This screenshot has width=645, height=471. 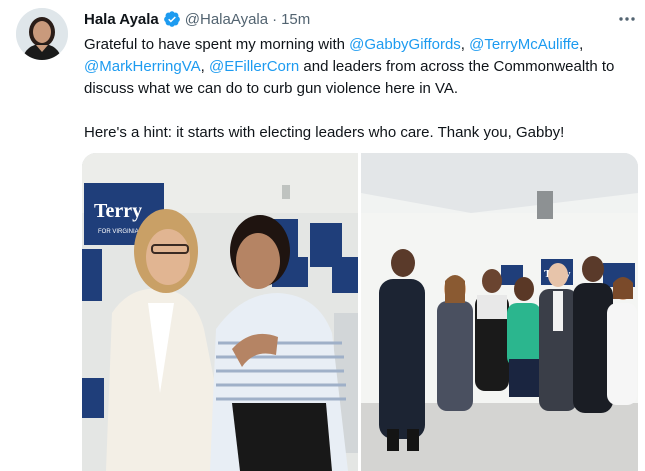 I want to click on more-horizontal-icon, so click(x=627, y=18).